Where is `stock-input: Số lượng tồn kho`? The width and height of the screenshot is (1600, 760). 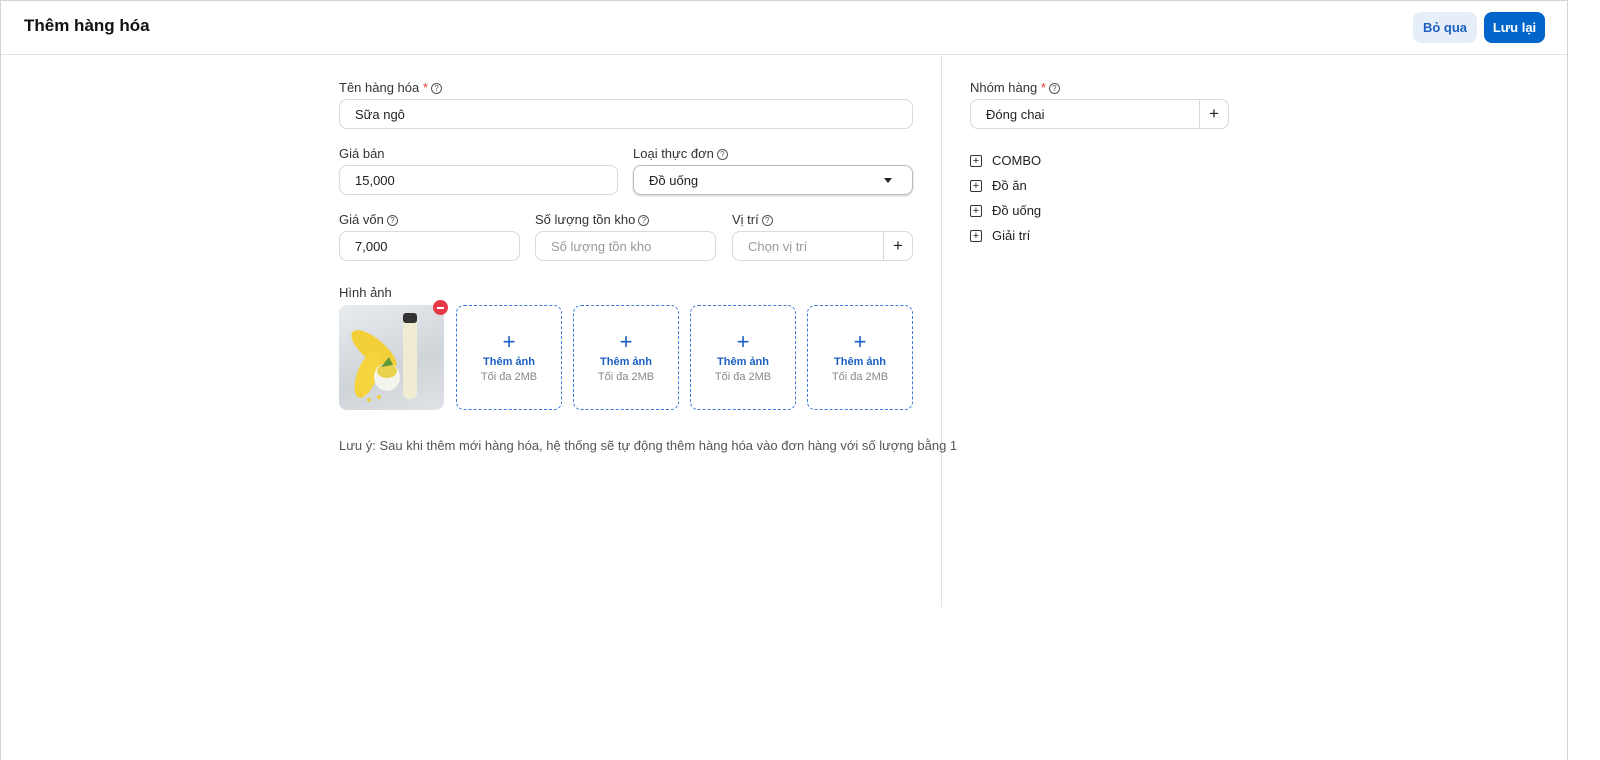
stock-input: Số lượng tồn kho is located at coordinates (625, 246).